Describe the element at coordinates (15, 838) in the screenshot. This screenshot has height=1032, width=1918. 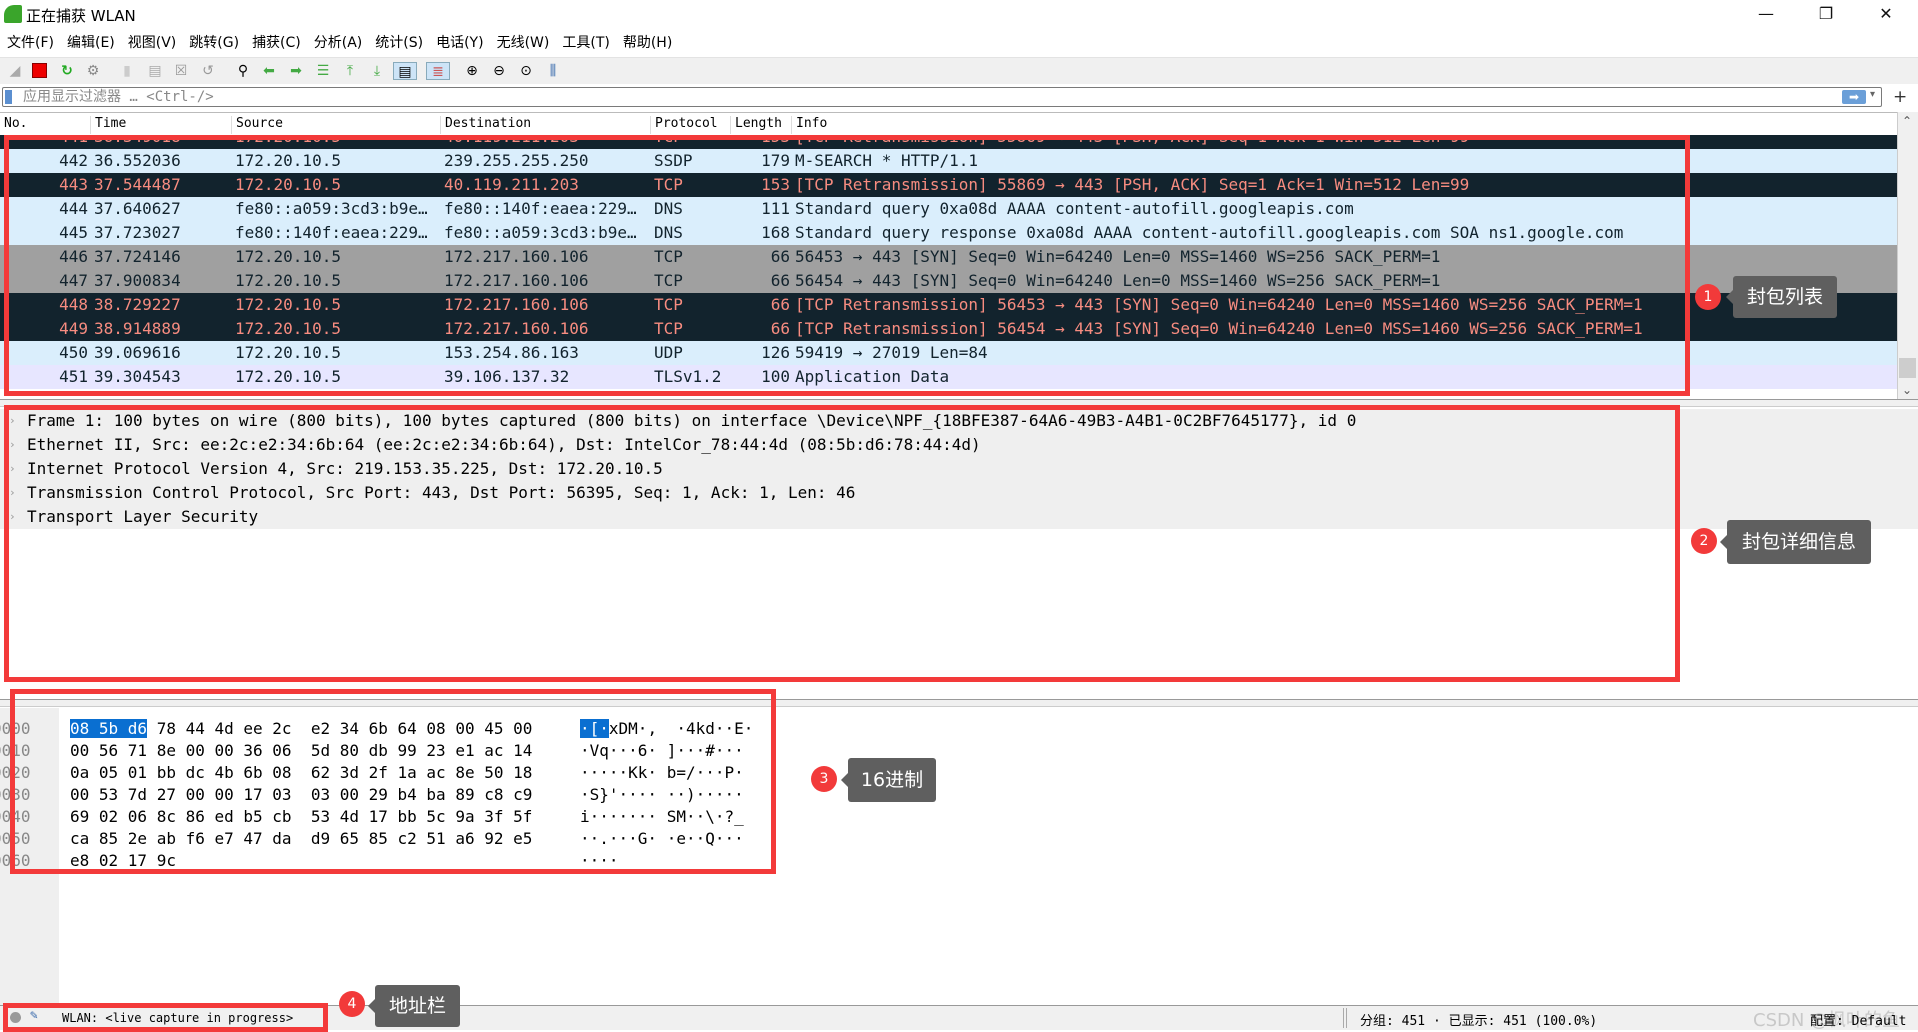
I see `hex-offset: 0050` at that location.